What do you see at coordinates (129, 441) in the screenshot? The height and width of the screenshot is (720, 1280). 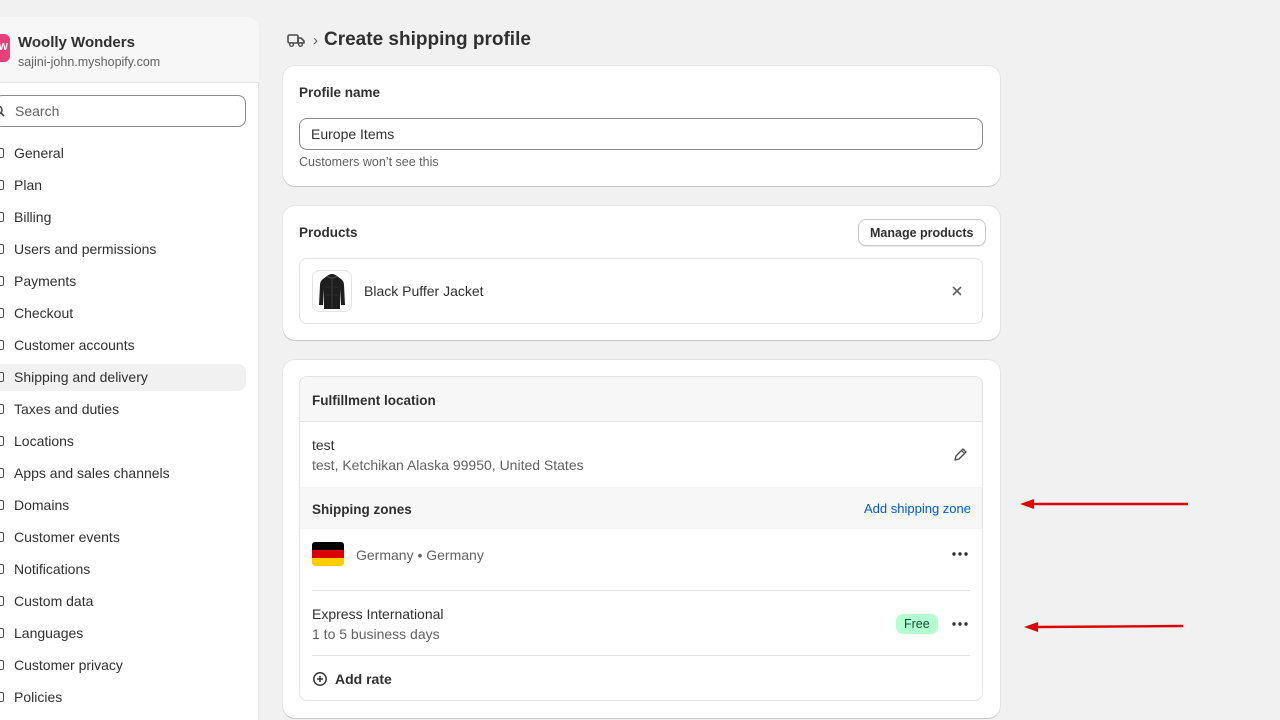 I see `sidebar-item-locations: Locations` at bounding box center [129, 441].